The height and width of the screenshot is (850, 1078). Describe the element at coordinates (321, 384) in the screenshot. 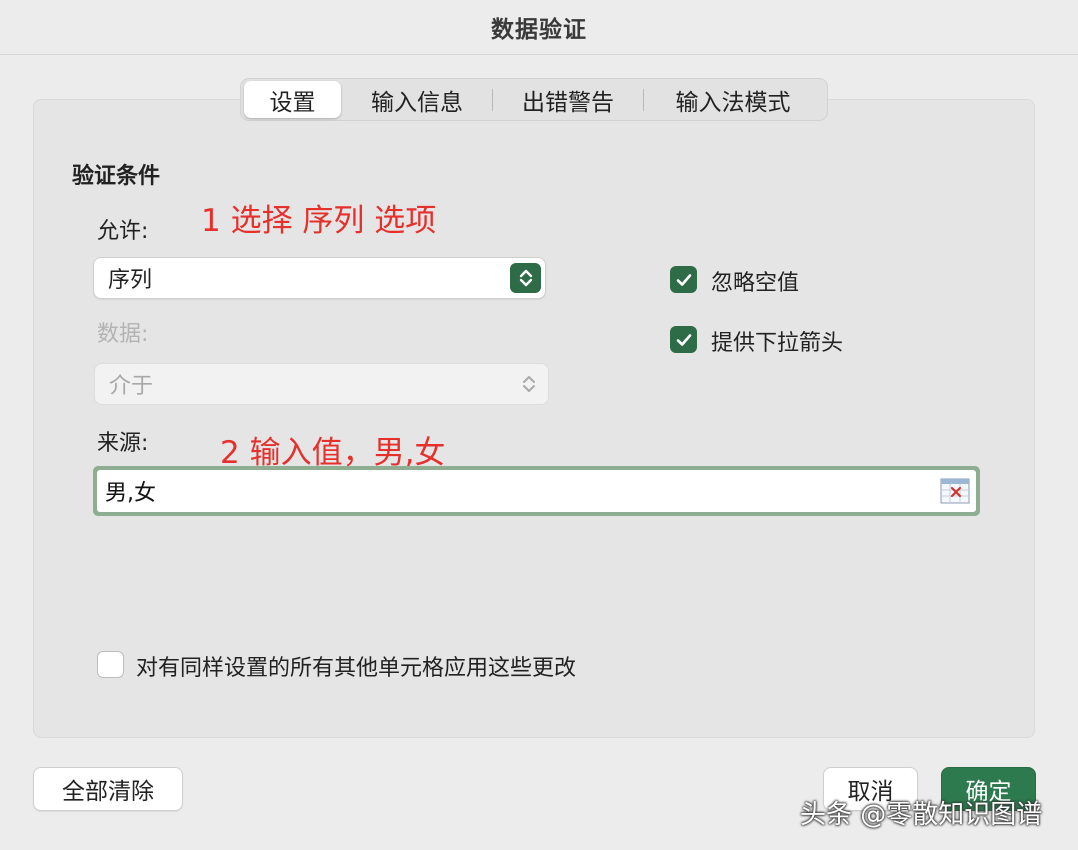

I see `data-select: 介于` at that location.